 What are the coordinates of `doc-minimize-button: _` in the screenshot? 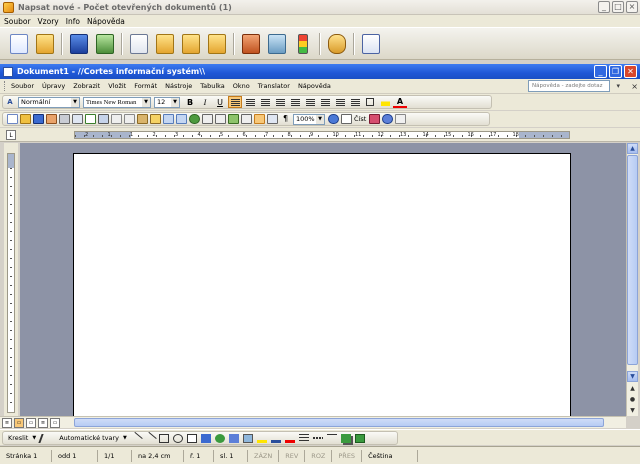 It's located at (600, 71).